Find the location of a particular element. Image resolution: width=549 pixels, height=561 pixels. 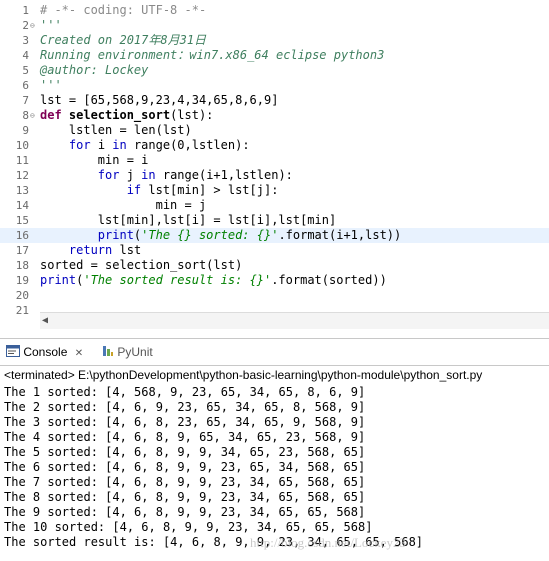

line-number: 11 is located at coordinates (22, 160).